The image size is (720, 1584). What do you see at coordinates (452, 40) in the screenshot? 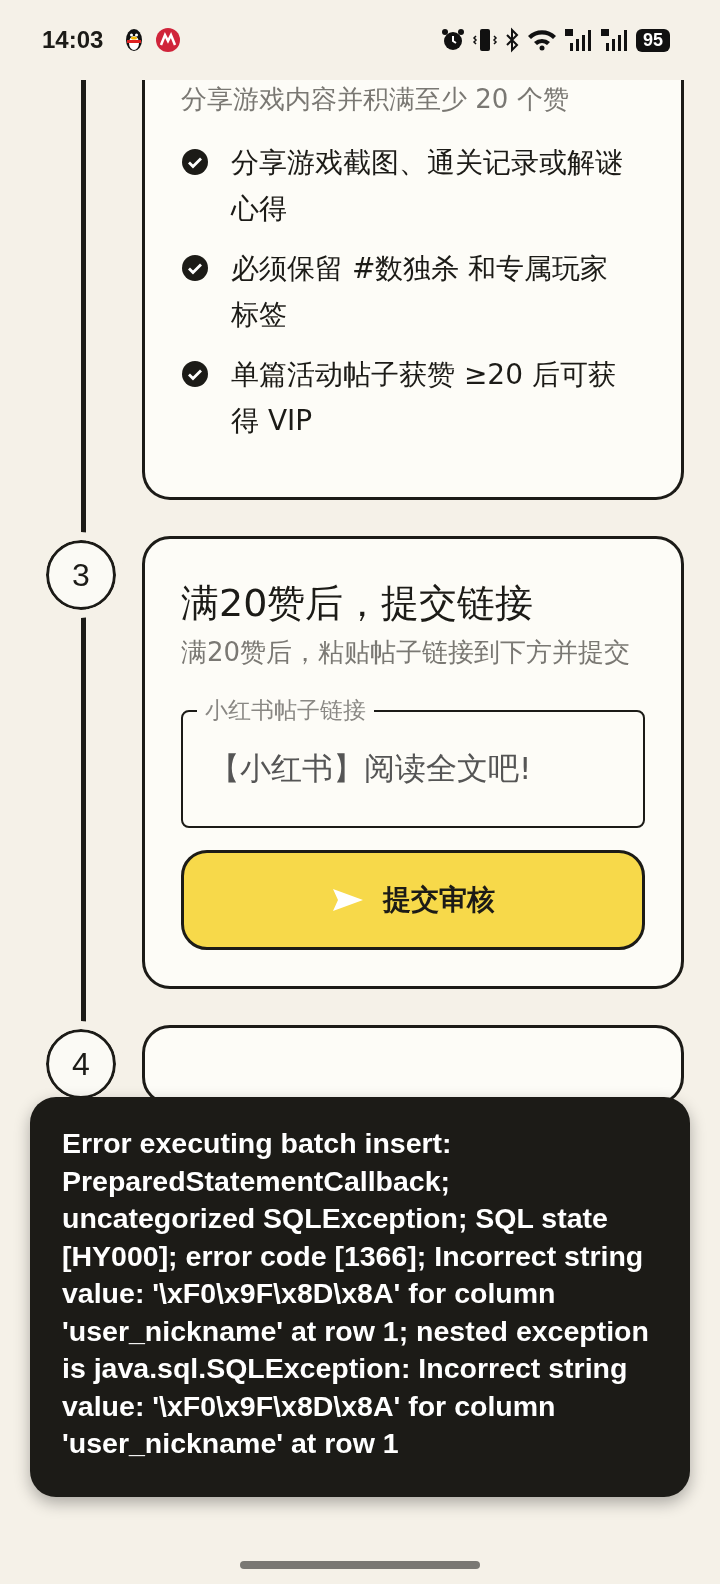
I see `alarm-icon` at bounding box center [452, 40].